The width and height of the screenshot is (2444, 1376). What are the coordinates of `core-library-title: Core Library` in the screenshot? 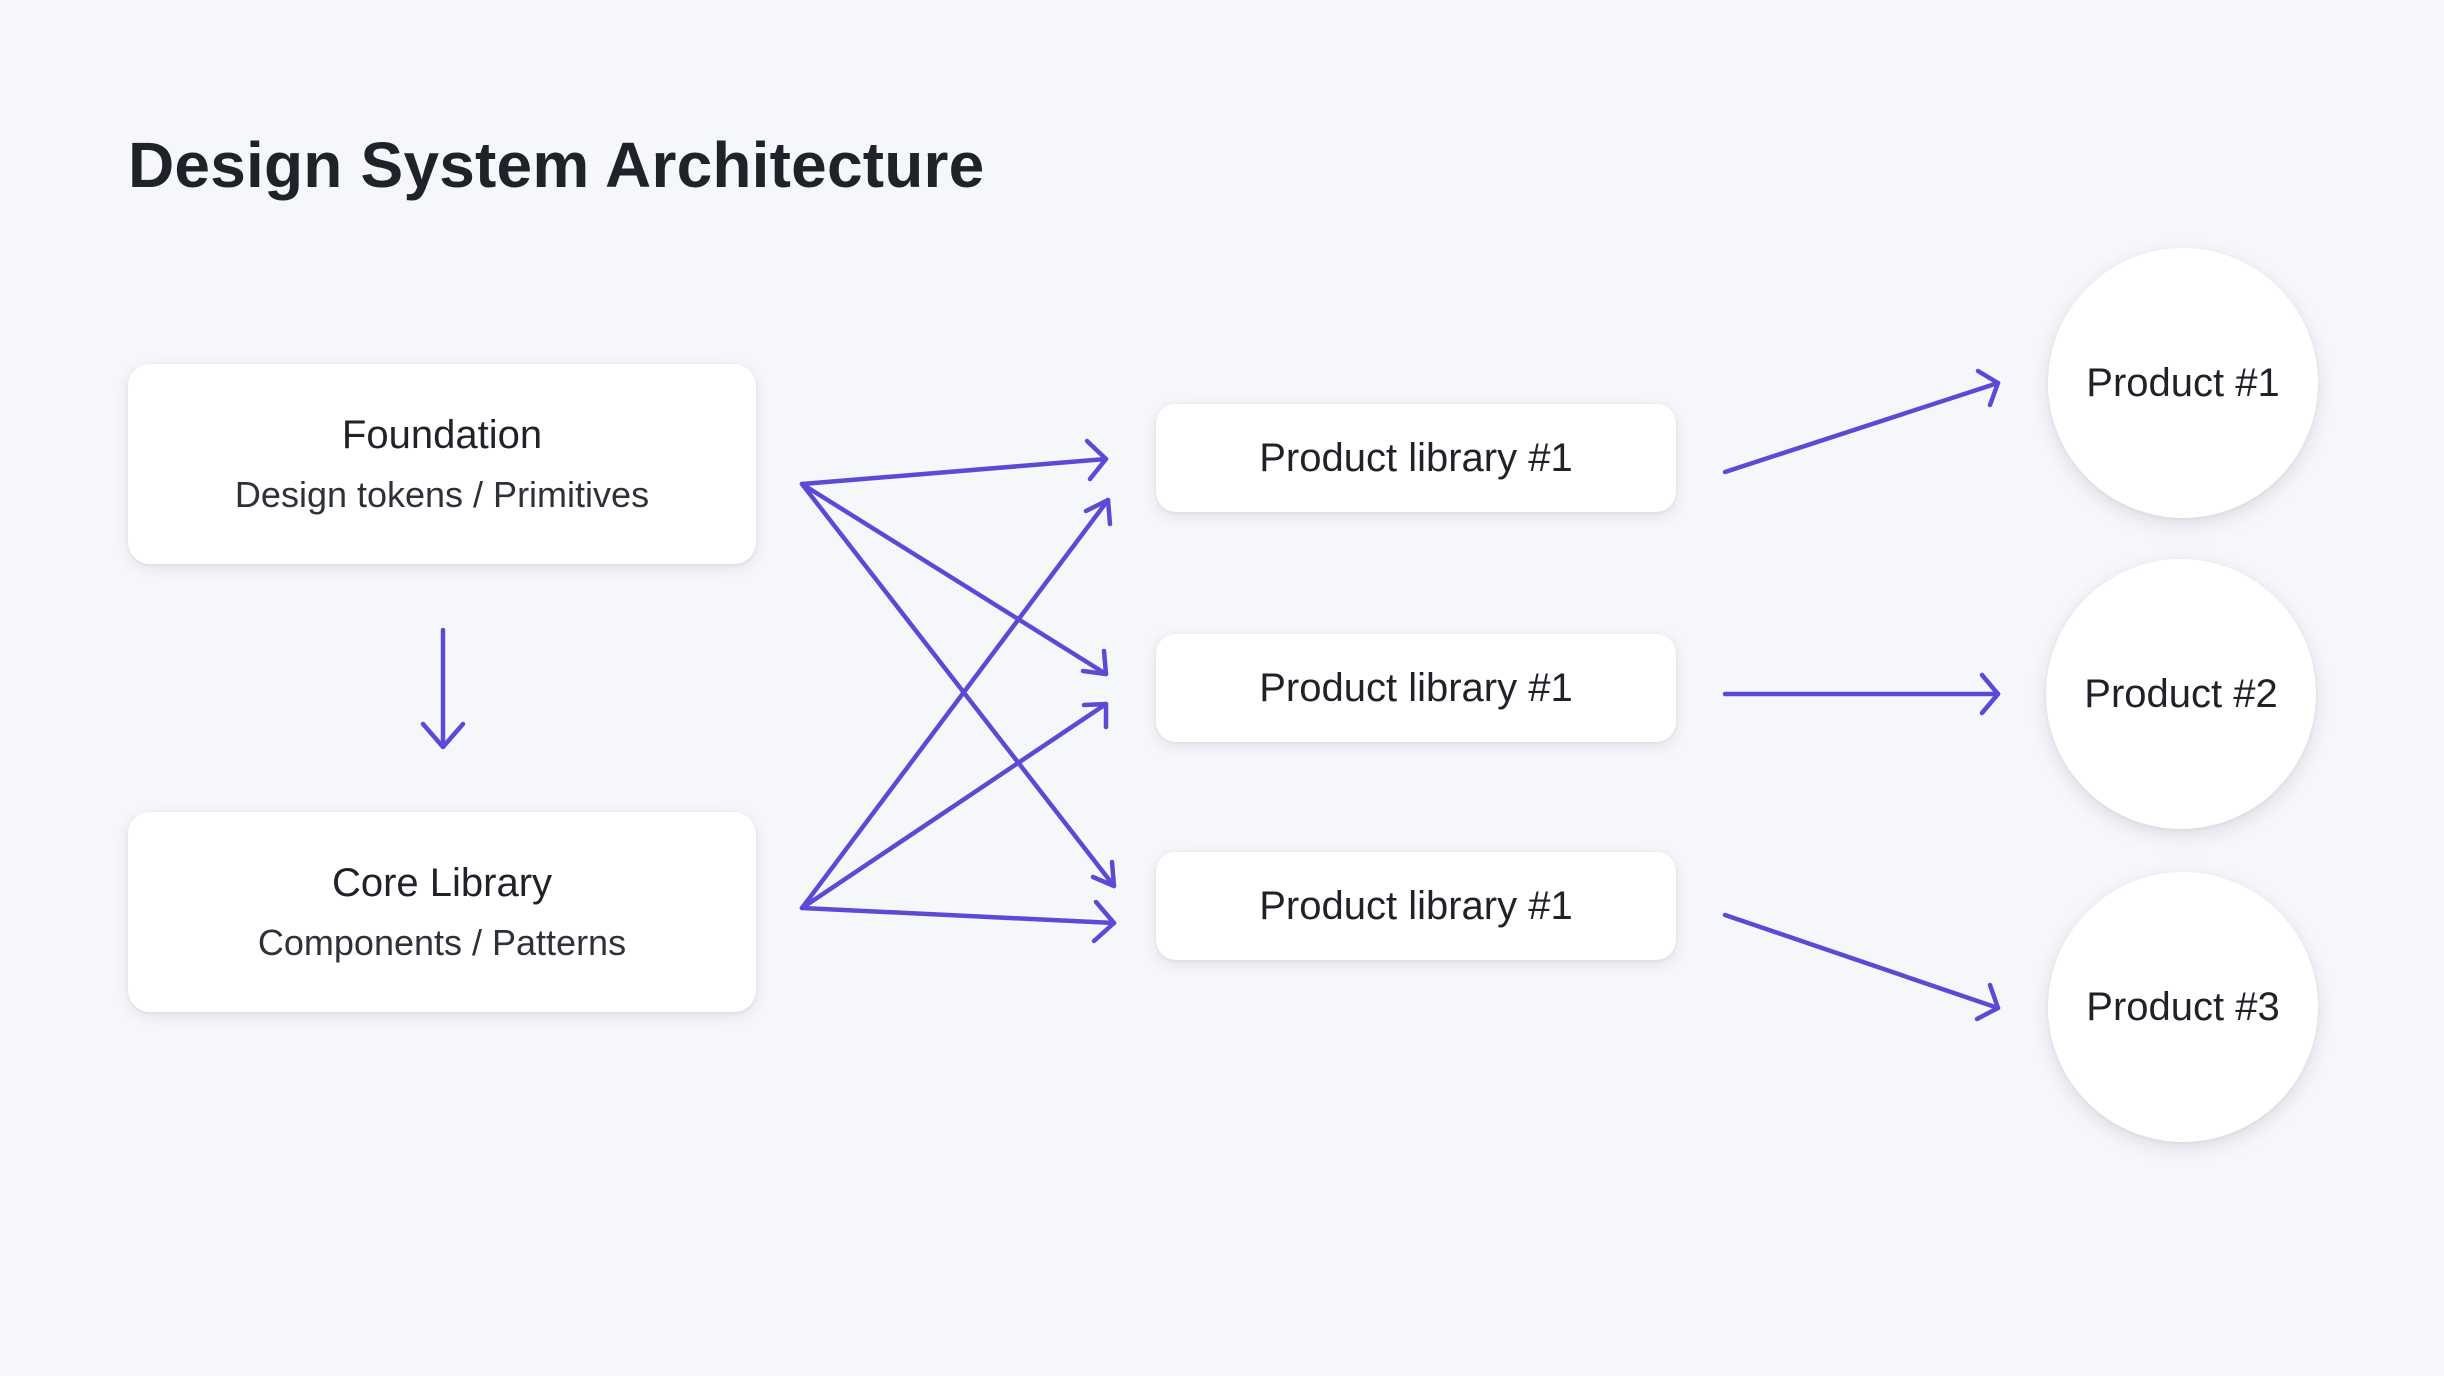 It's located at (442, 883).